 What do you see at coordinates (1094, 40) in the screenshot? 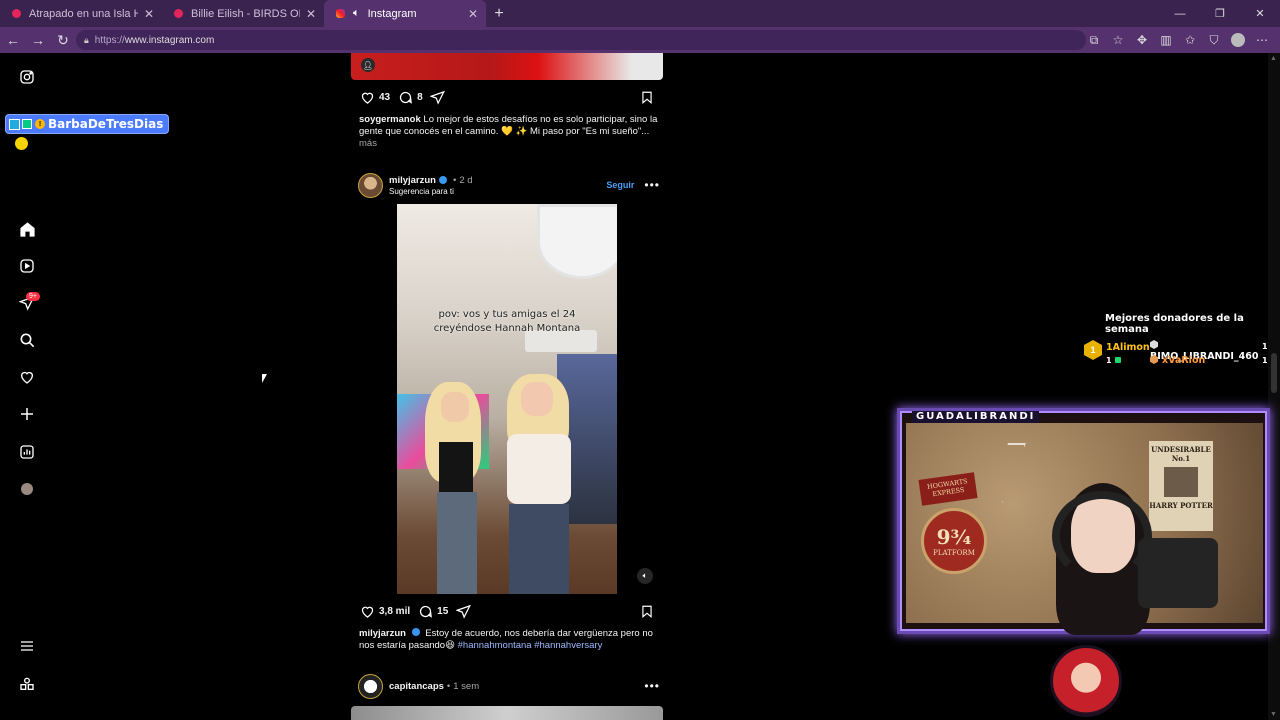
I see `split-screen-icon: ⧉` at bounding box center [1094, 40].